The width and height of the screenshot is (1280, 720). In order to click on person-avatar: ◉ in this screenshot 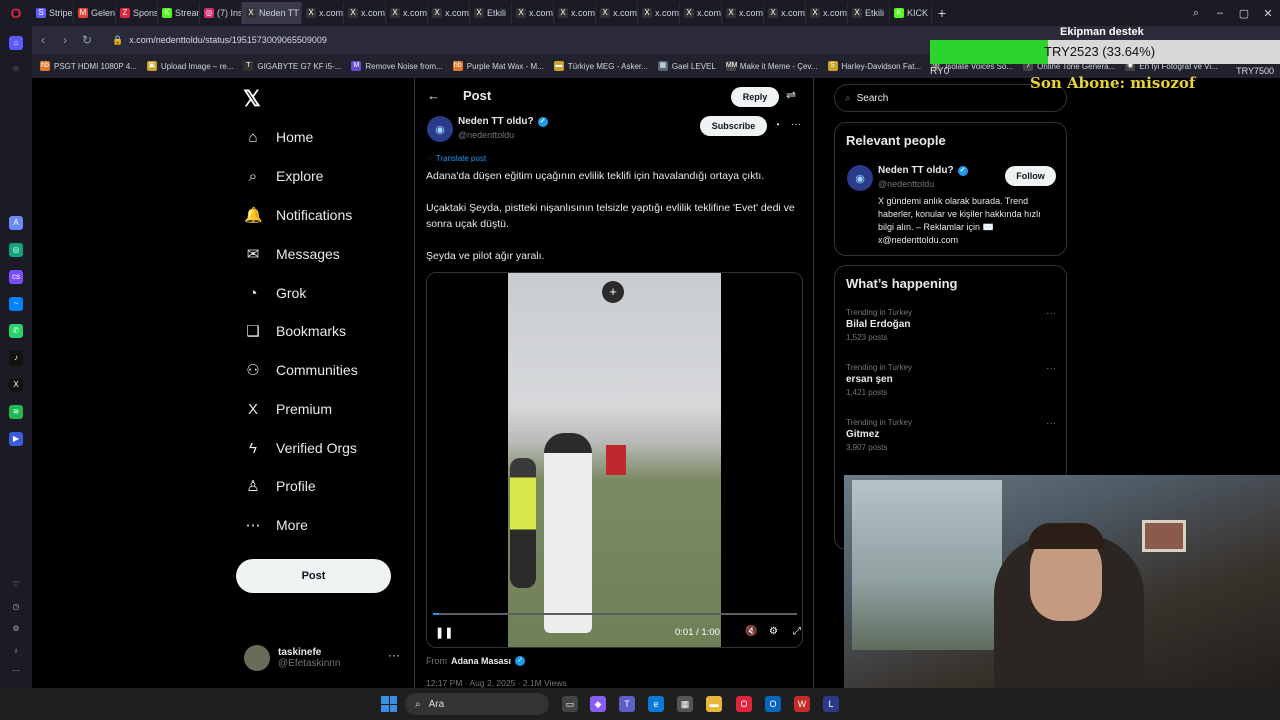, I will do `click(860, 178)`.